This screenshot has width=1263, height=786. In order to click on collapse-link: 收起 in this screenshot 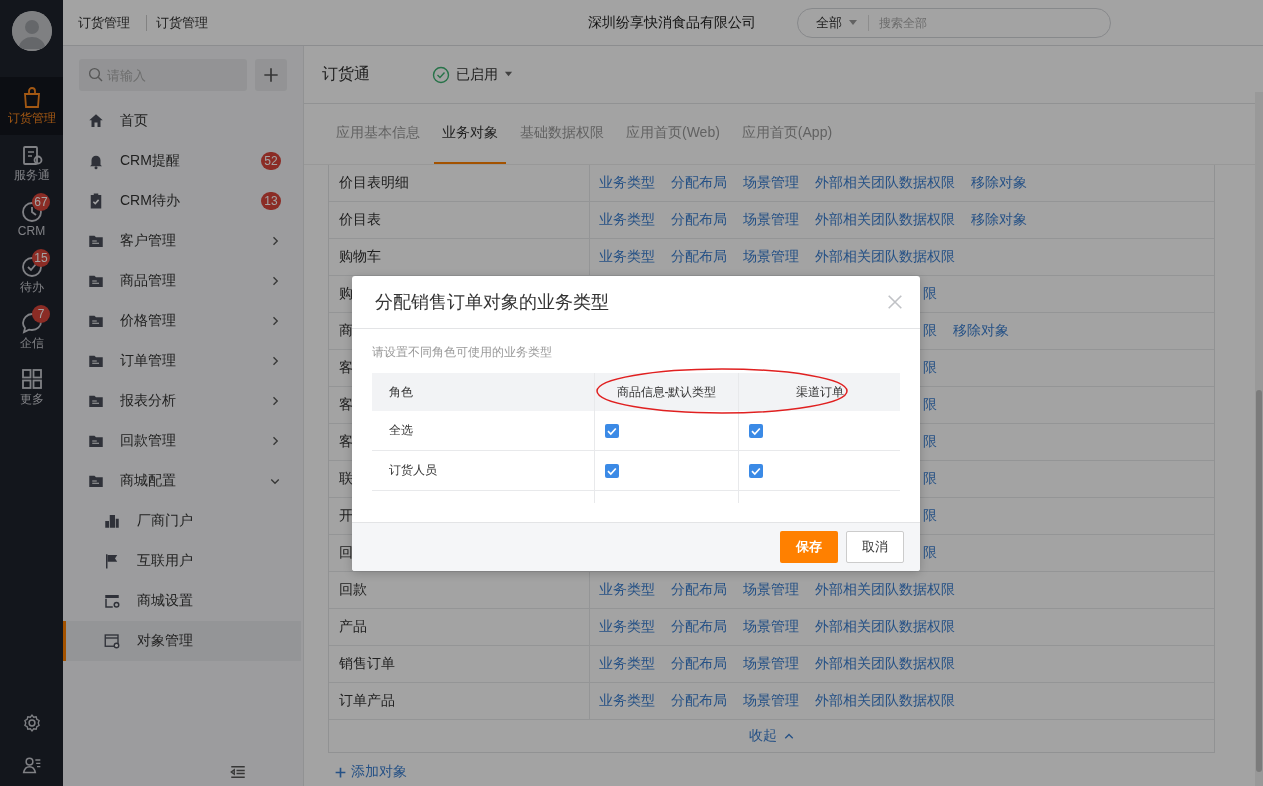, I will do `click(771, 736)`.